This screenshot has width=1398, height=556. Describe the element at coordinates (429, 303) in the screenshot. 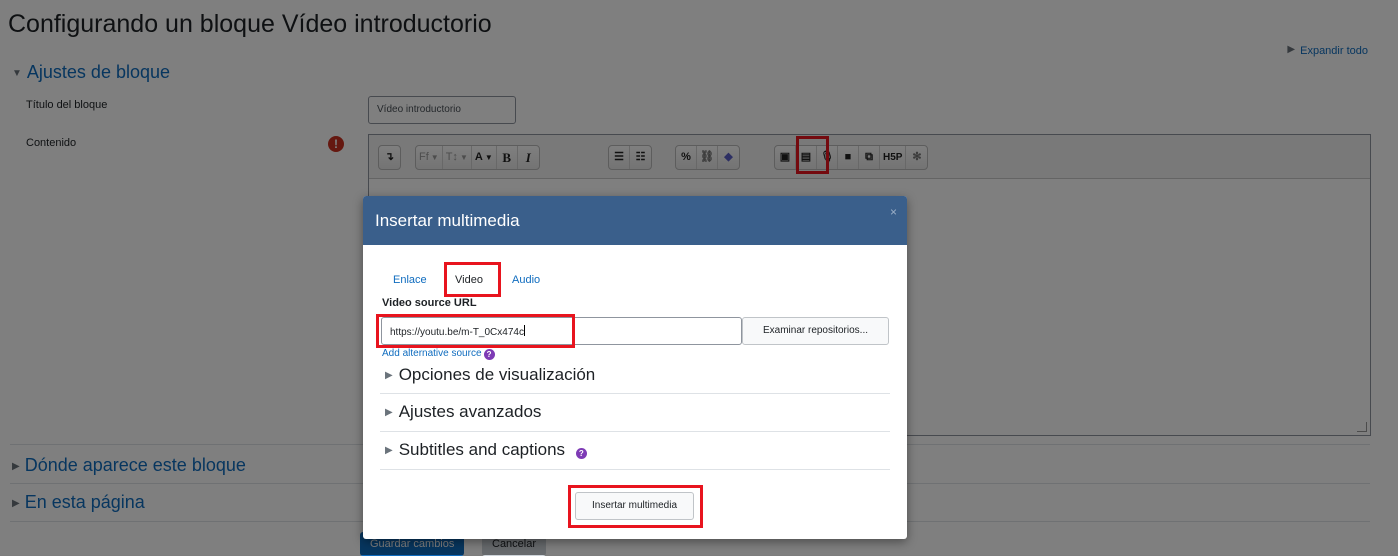

I see `video-source-url-label: Video source URL` at that location.